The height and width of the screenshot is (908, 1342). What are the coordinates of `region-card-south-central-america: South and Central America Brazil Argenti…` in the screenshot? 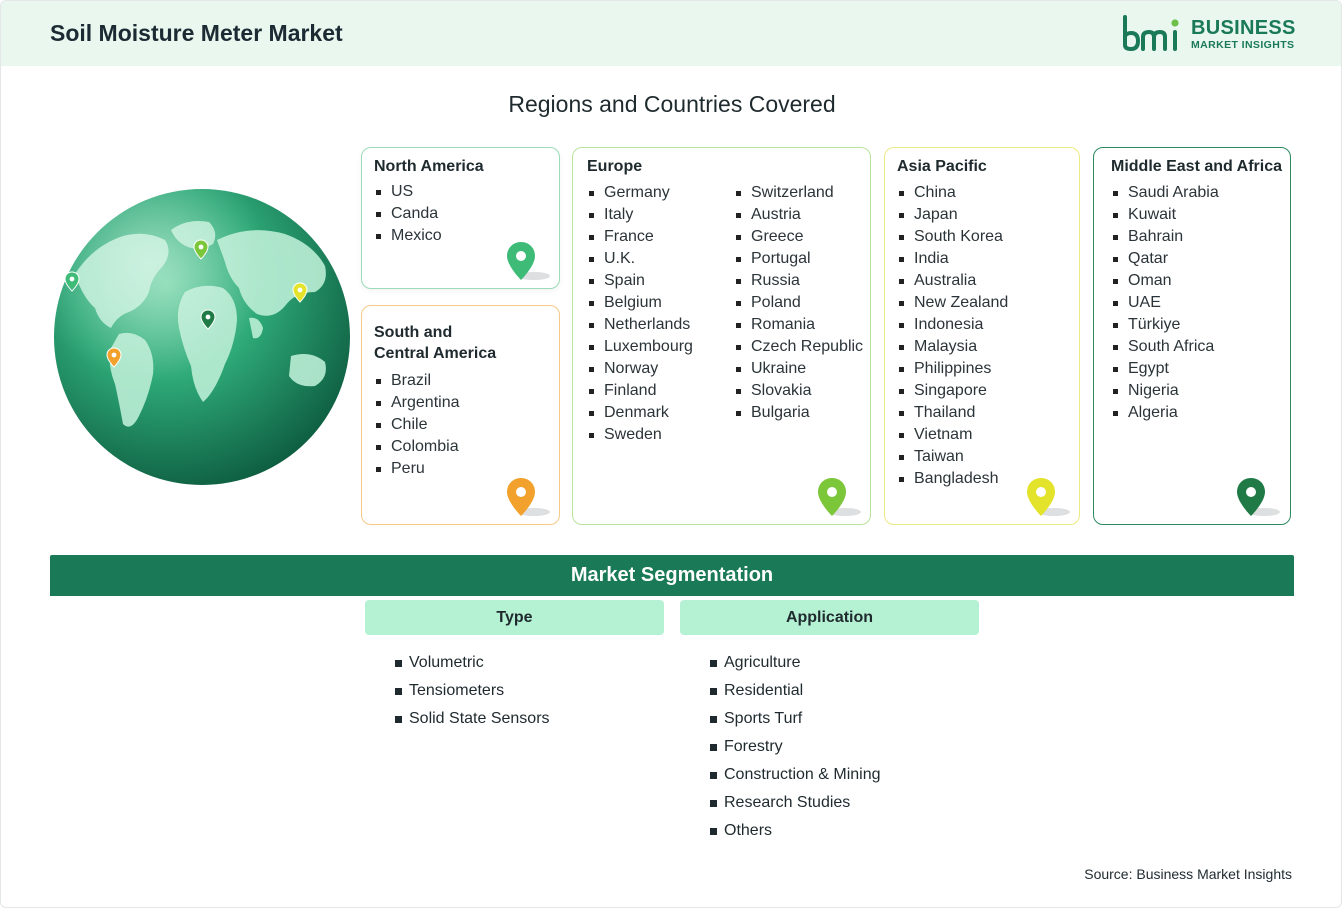 It's located at (460, 415).